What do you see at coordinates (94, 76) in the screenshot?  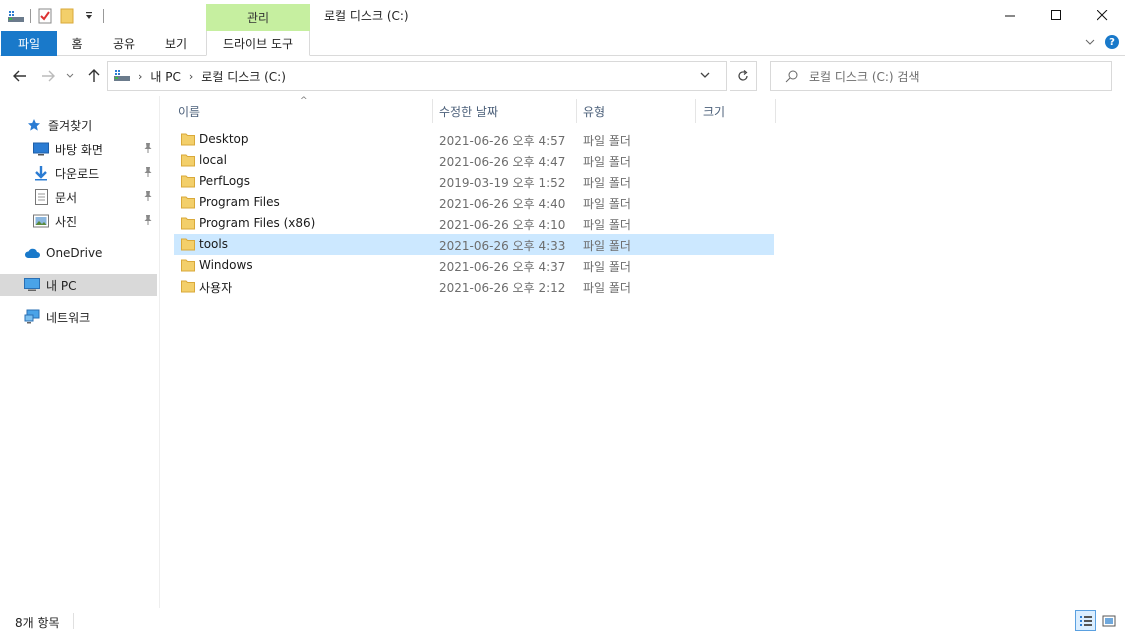 I see `up-button` at bounding box center [94, 76].